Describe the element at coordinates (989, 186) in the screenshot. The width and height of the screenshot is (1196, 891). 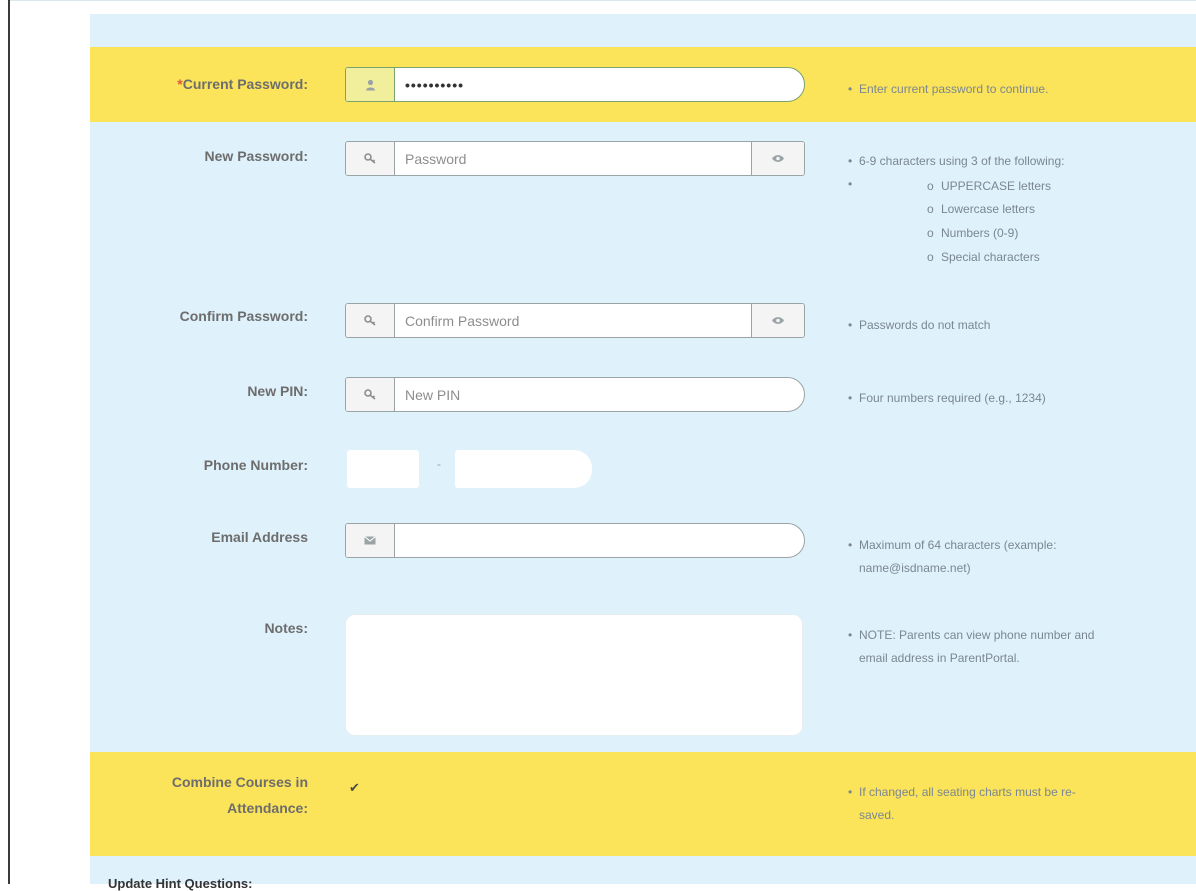
I see `password-rule-uppercase: o UPPERCASE letters` at that location.